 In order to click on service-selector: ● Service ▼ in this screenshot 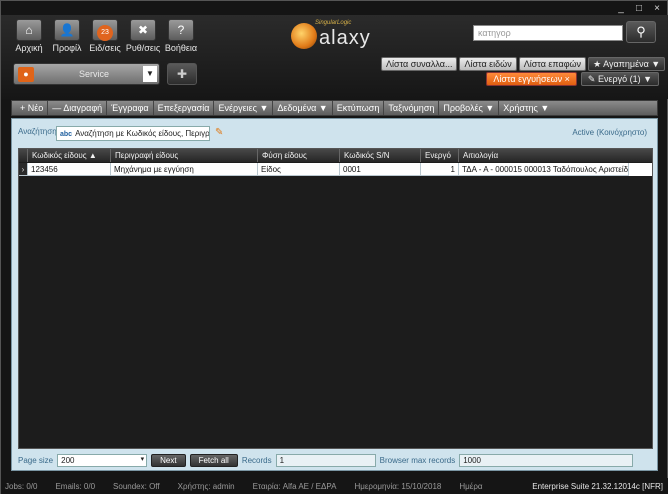, I will do `click(86, 74)`.